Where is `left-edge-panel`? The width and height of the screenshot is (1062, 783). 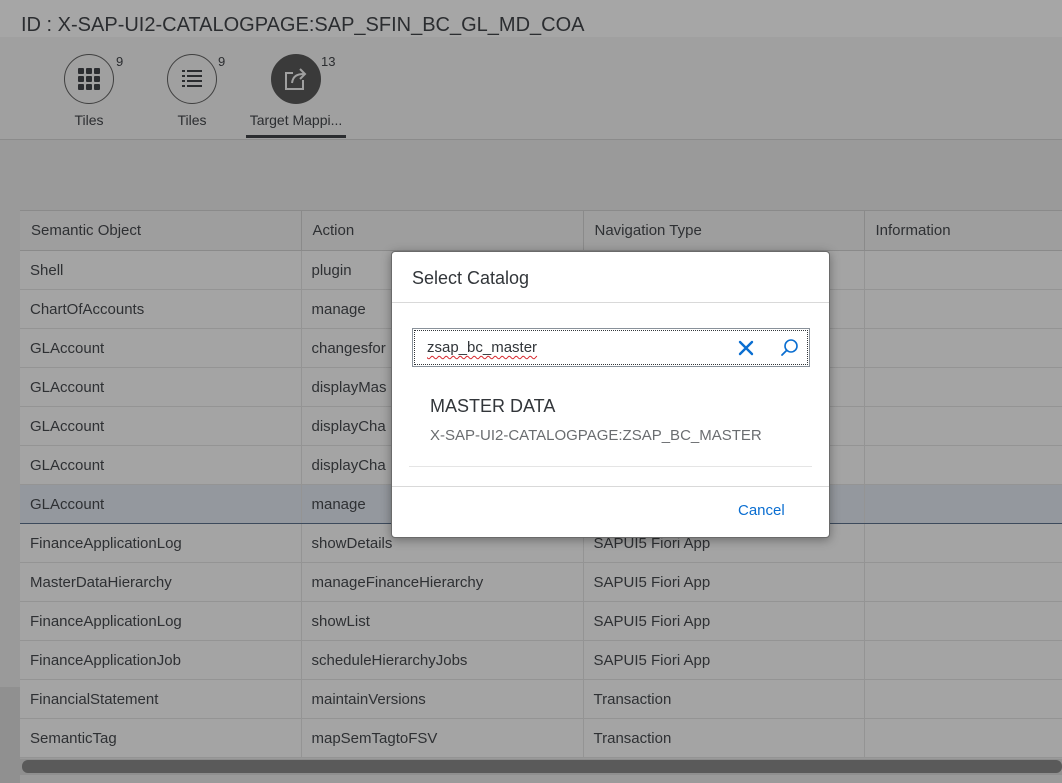 left-edge-panel is located at coordinates (10, 735).